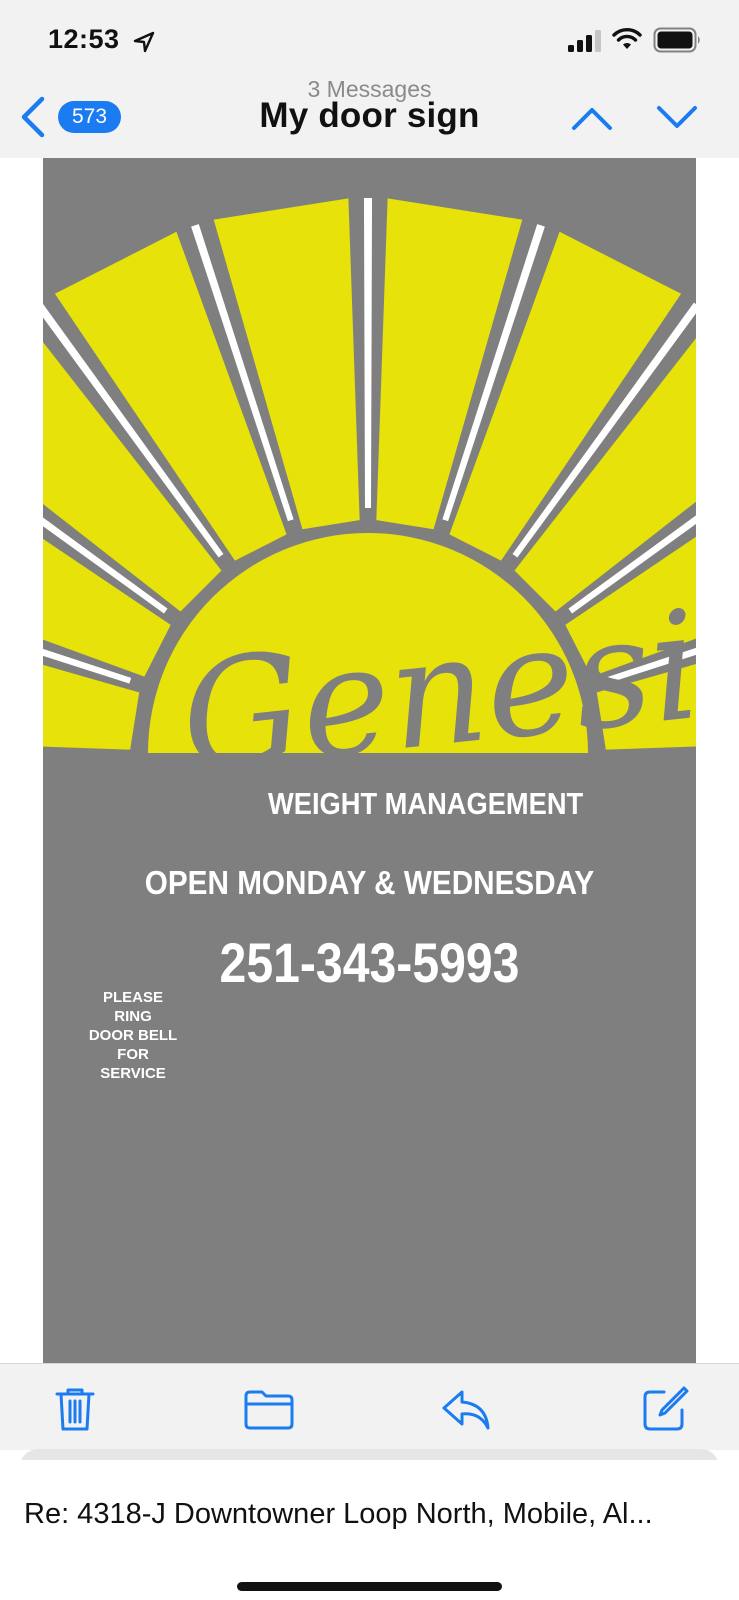 Image resolution: width=739 pixels, height=1600 pixels. What do you see at coordinates (369, 962) in the screenshot?
I see `sign-phone: 251-343-5993` at bounding box center [369, 962].